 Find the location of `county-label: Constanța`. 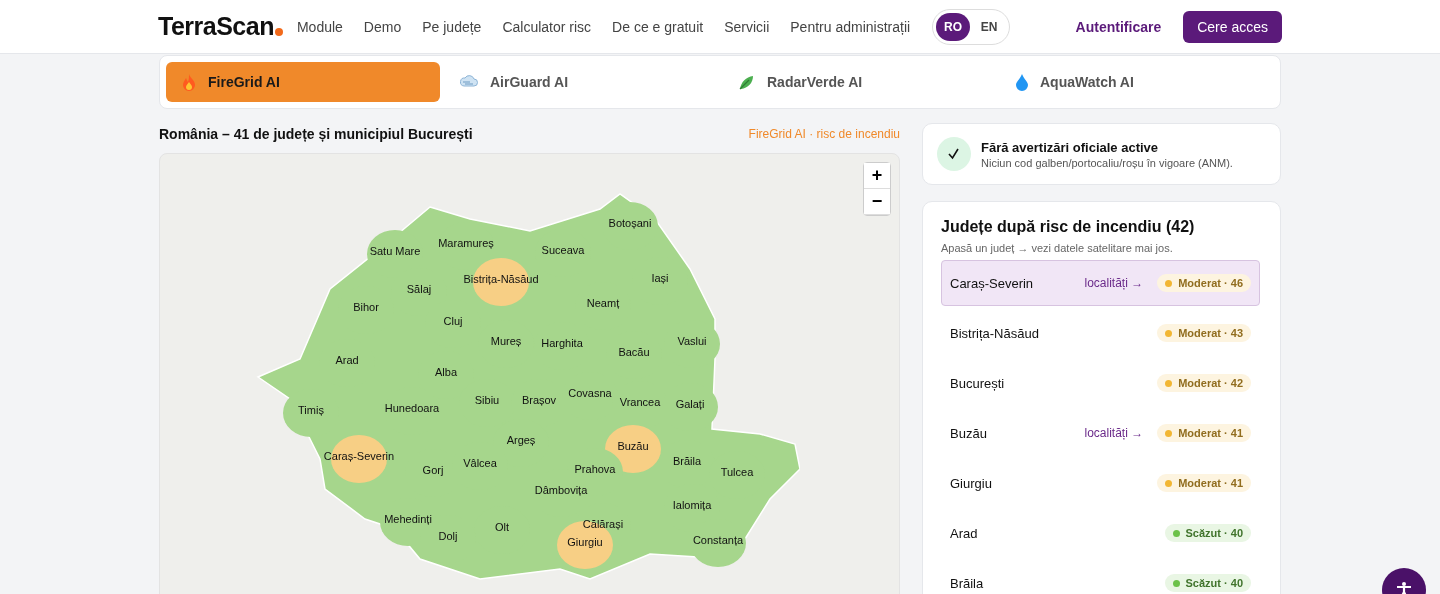

county-label: Constanța is located at coordinates (718, 540).